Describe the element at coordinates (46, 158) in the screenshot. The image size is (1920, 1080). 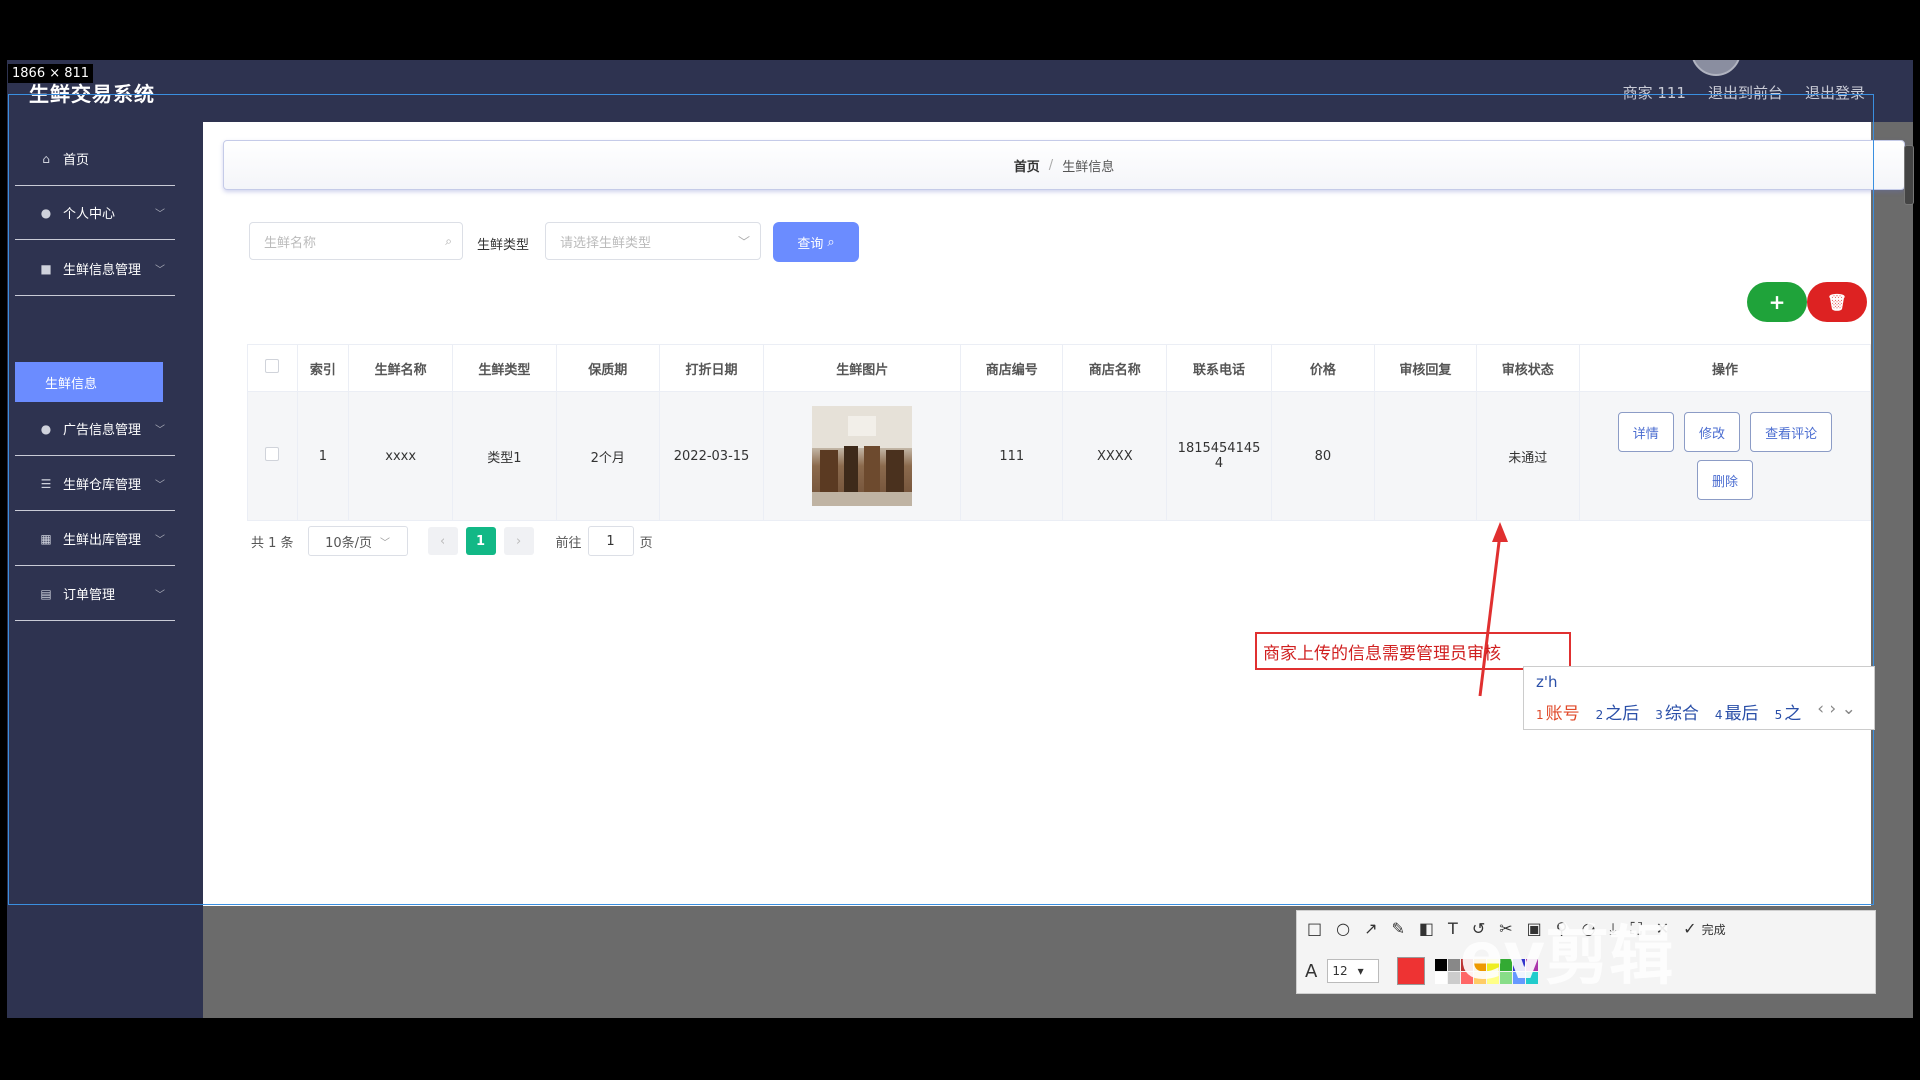
I see `home-icon: ⌂` at that location.